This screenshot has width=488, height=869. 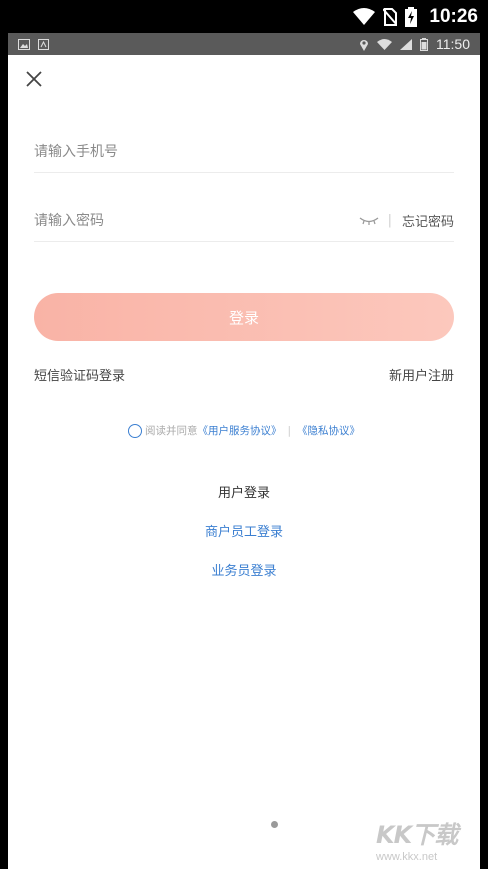 I want to click on agree-radio, so click(x=134, y=430).